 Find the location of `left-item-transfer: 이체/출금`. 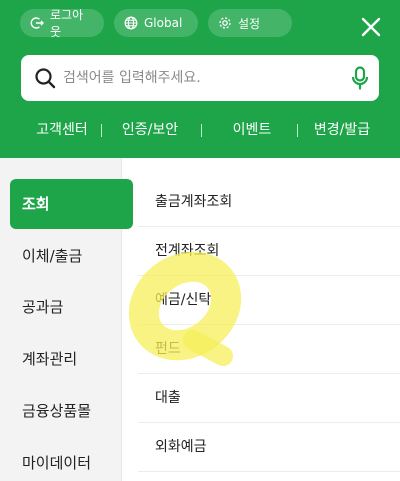

left-item-transfer: 이체/출금 is located at coordinates (71, 256).